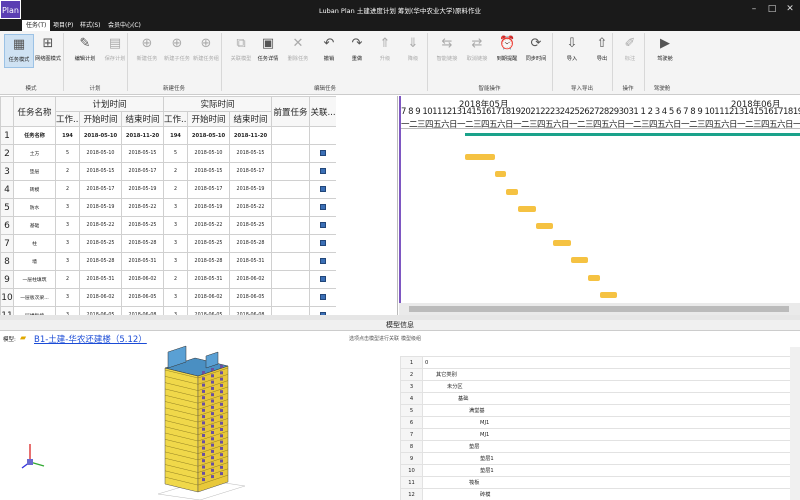 The image size is (800, 500). I want to click on tree-row: 5 满堂基, so click(600, 410).